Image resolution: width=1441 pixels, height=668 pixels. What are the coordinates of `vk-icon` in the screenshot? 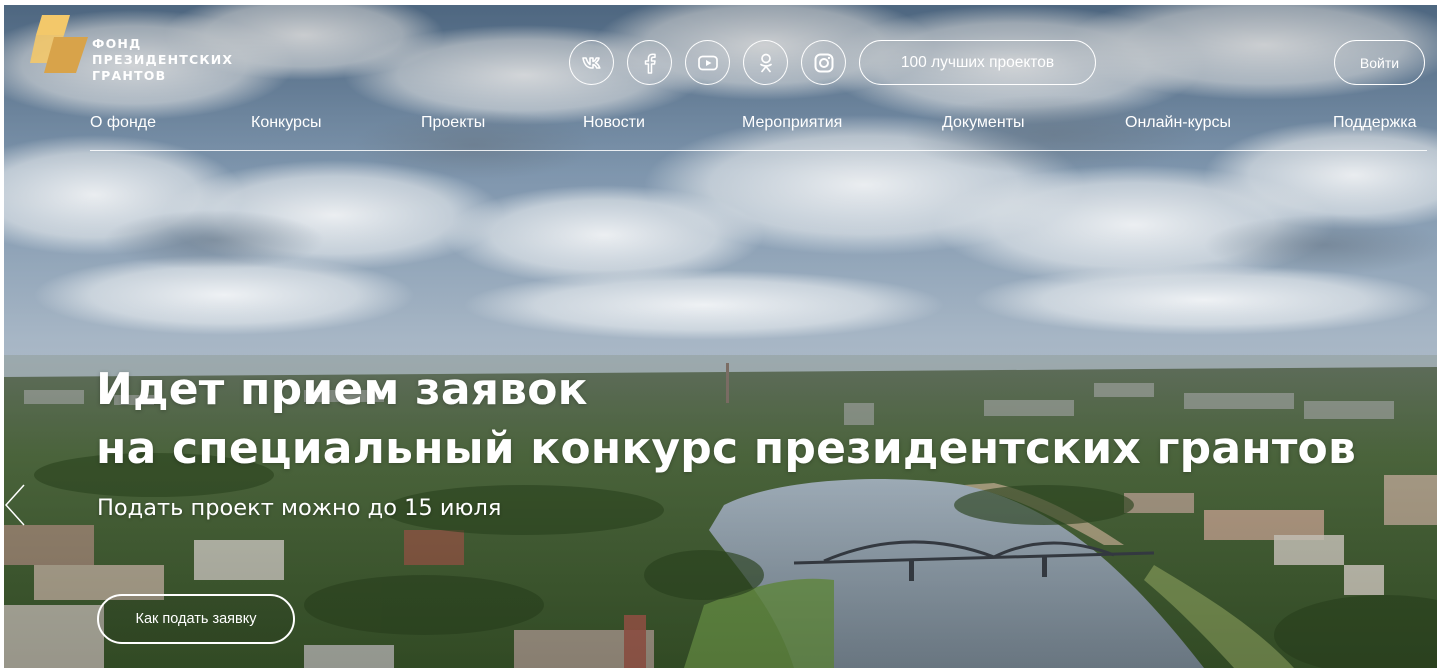 It's located at (591, 62).